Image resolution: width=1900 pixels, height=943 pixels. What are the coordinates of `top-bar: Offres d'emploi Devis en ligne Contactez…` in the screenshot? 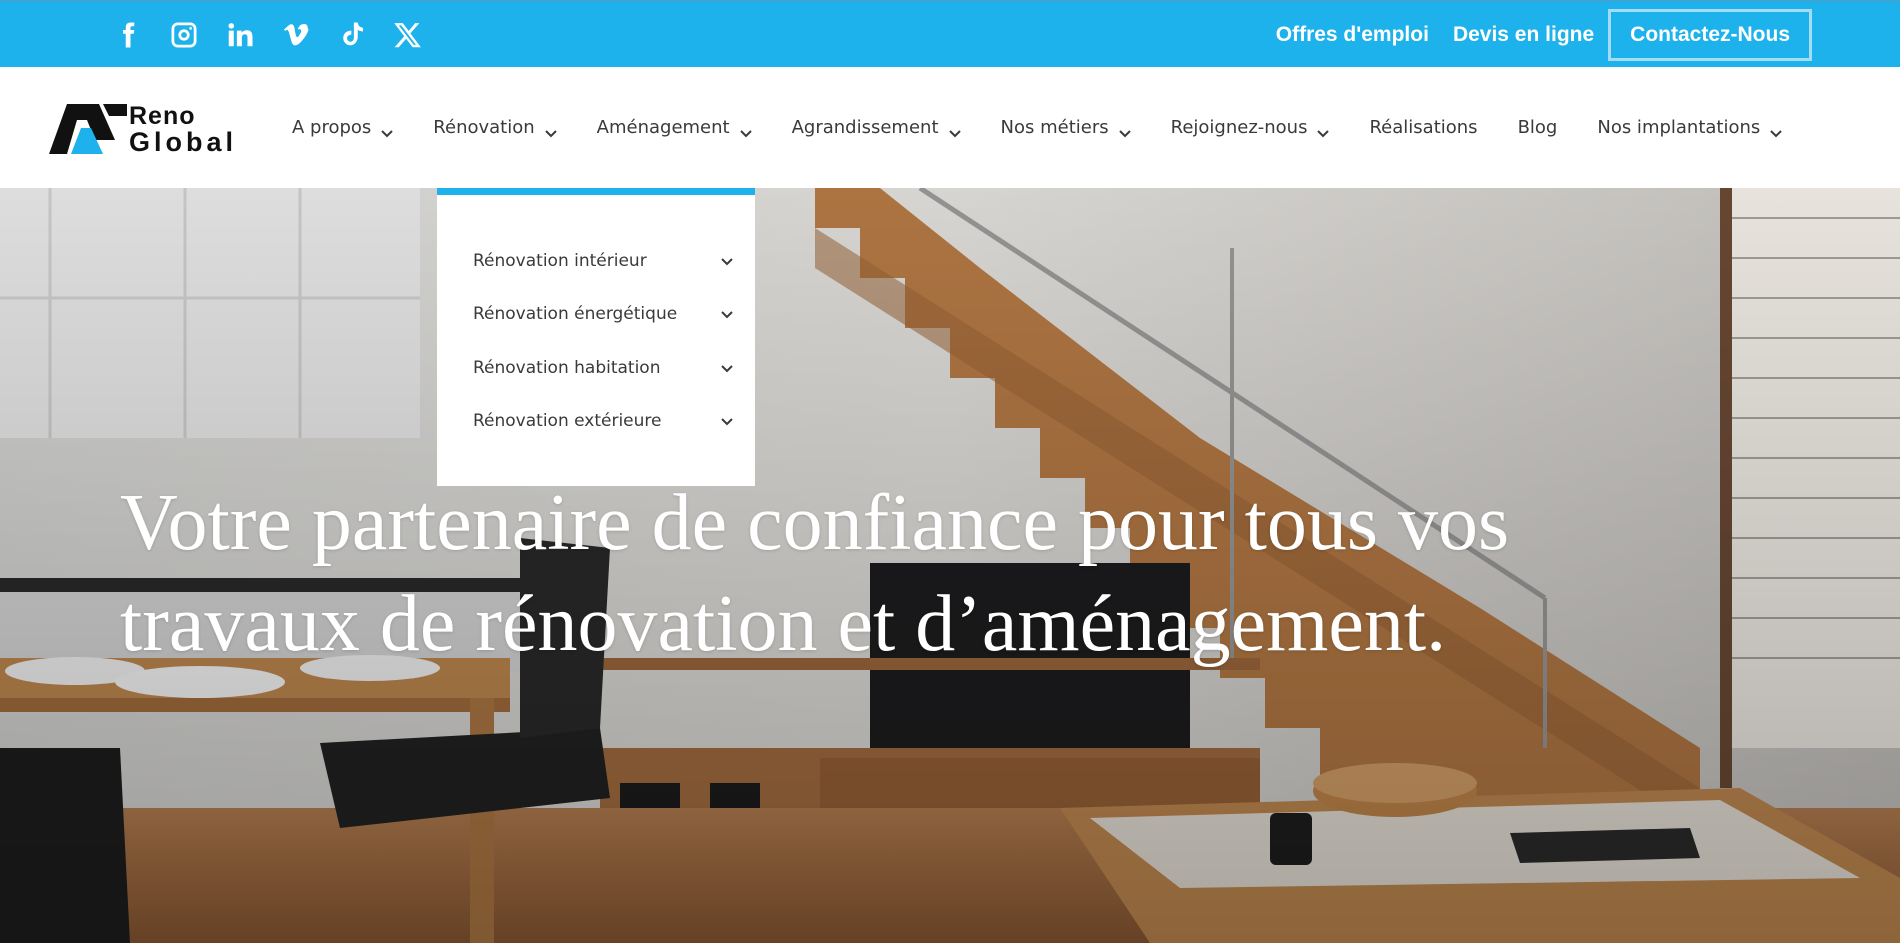 It's located at (950, 33).